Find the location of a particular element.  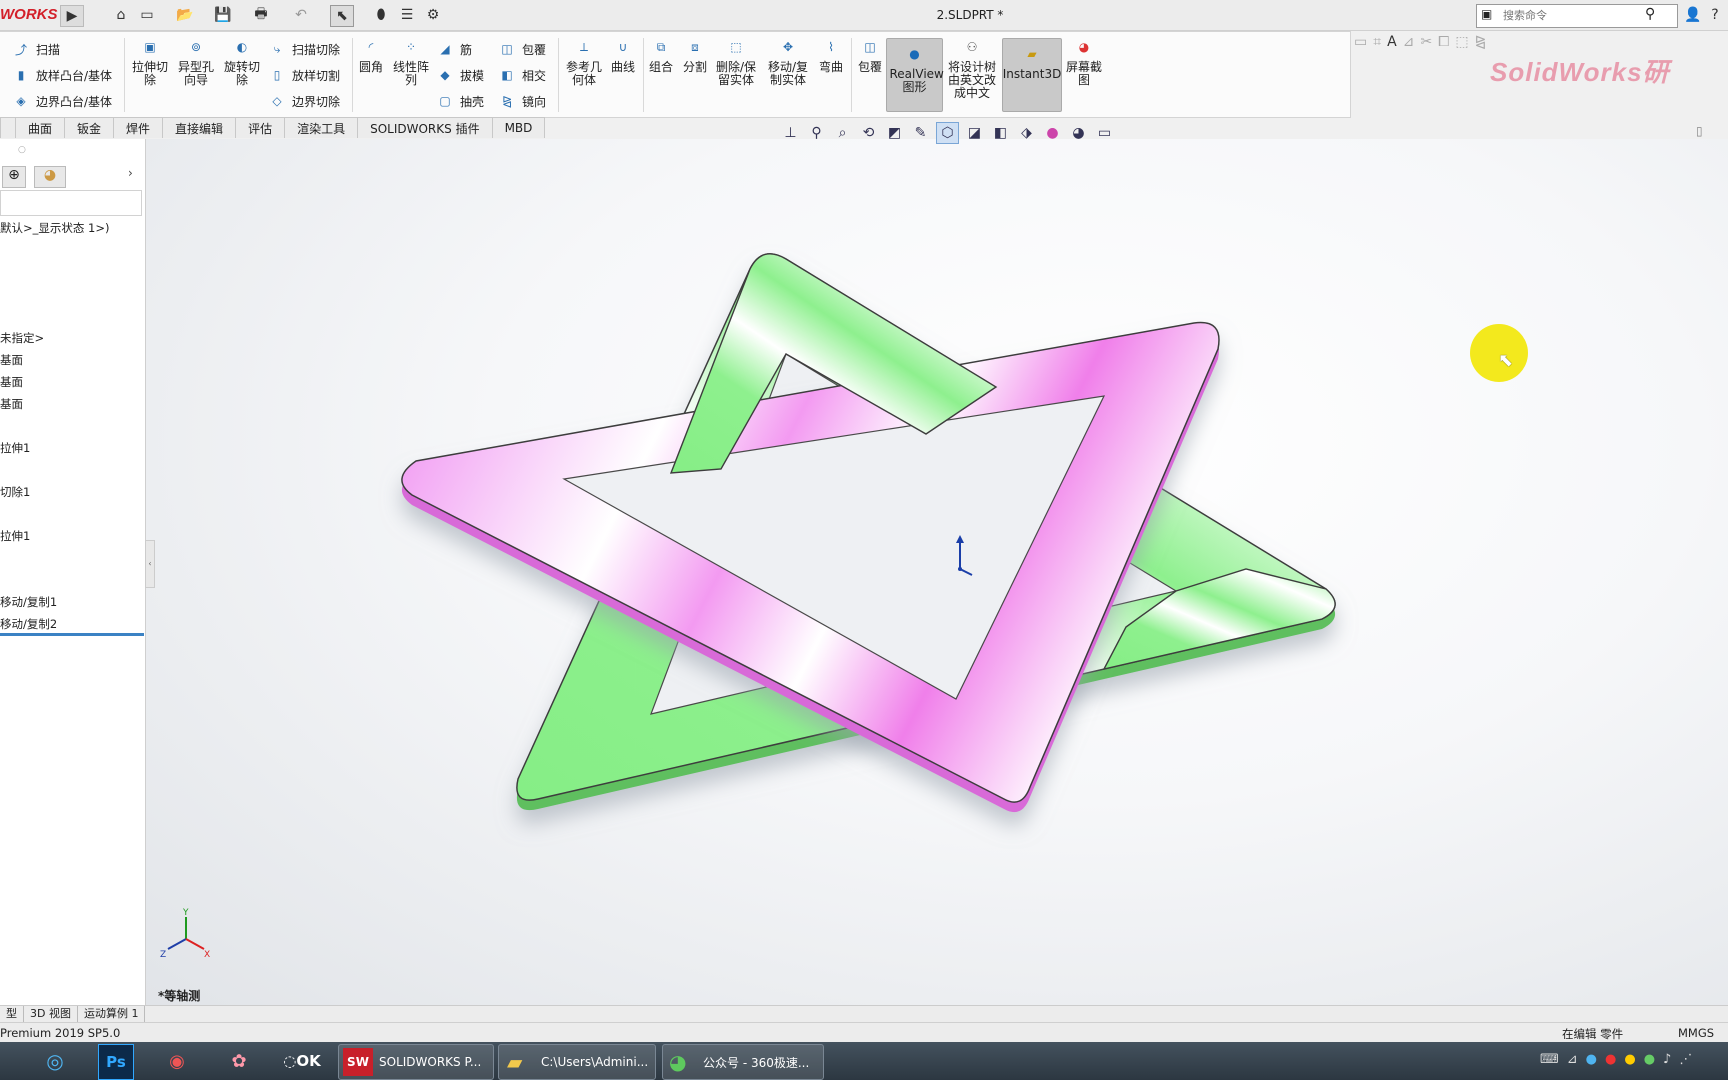

volume-icon: ♪ is located at coordinates (1667, 1059).